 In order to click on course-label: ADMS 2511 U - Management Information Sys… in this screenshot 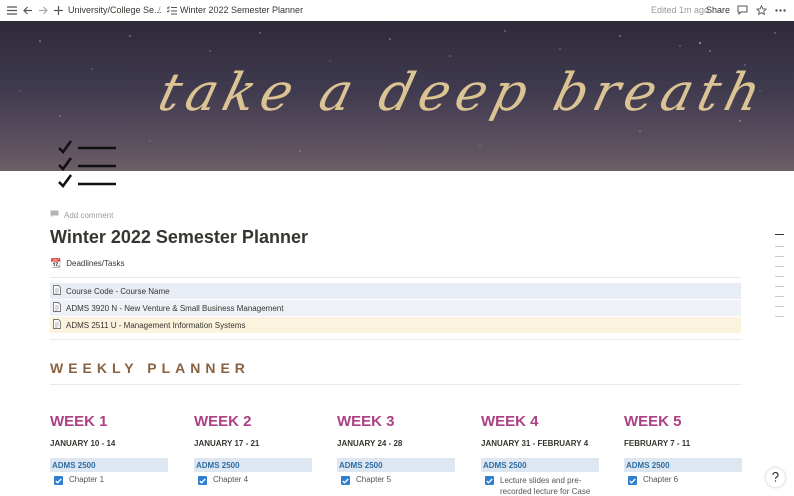, I will do `click(156, 325)`.